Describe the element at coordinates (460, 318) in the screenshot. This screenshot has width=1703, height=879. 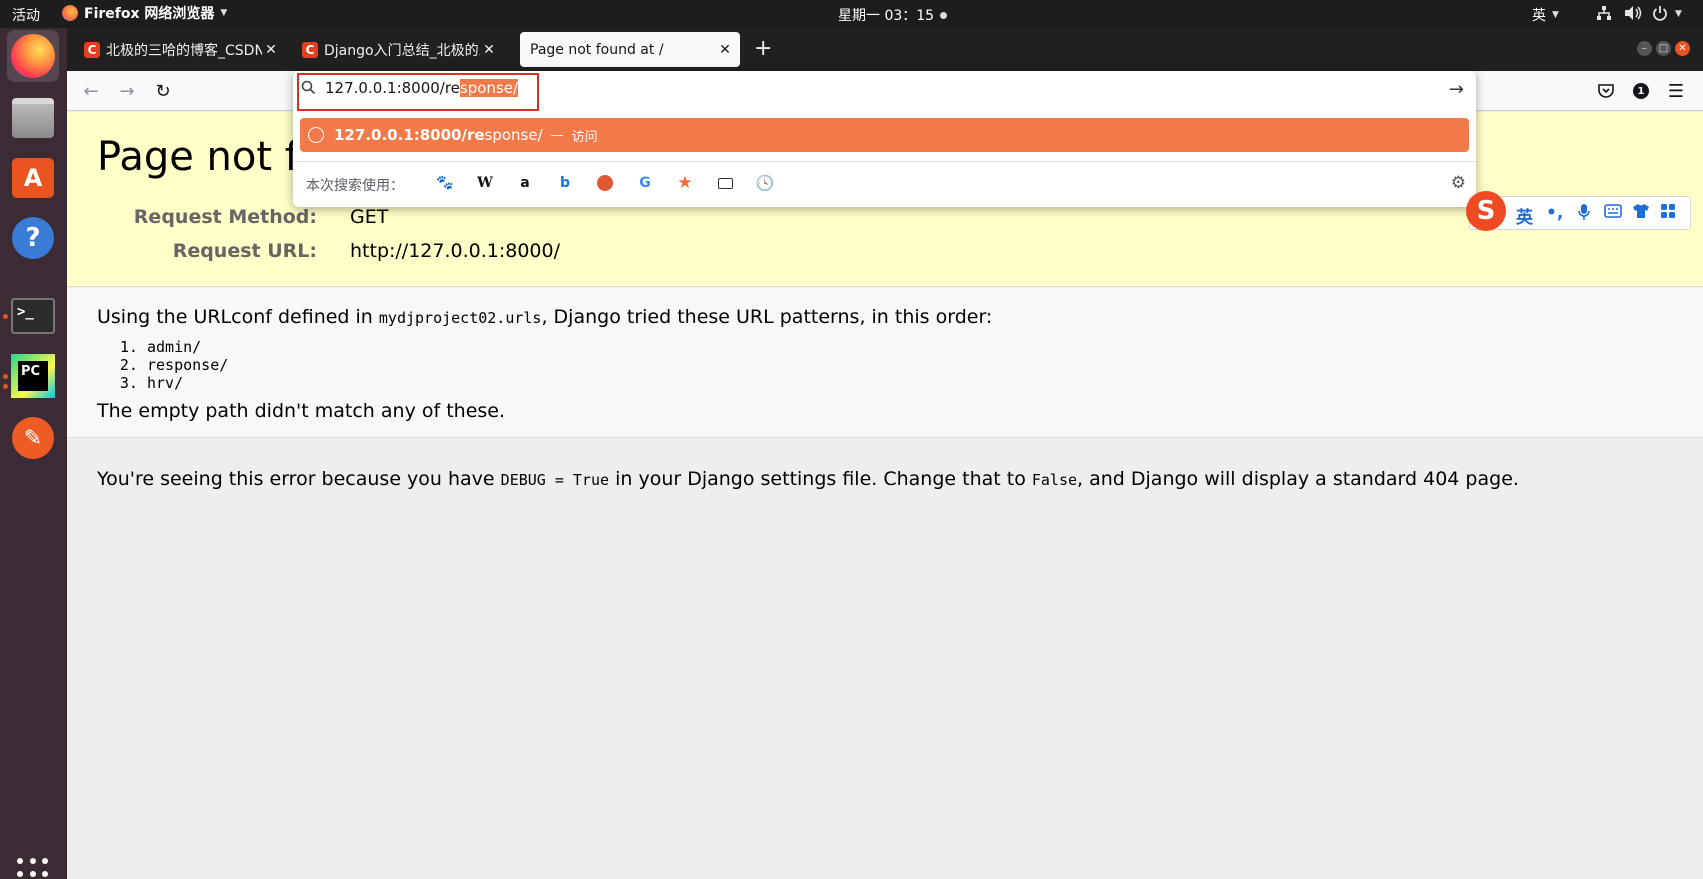
I see `urlconf-module: mydjproject02.urls` at that location.